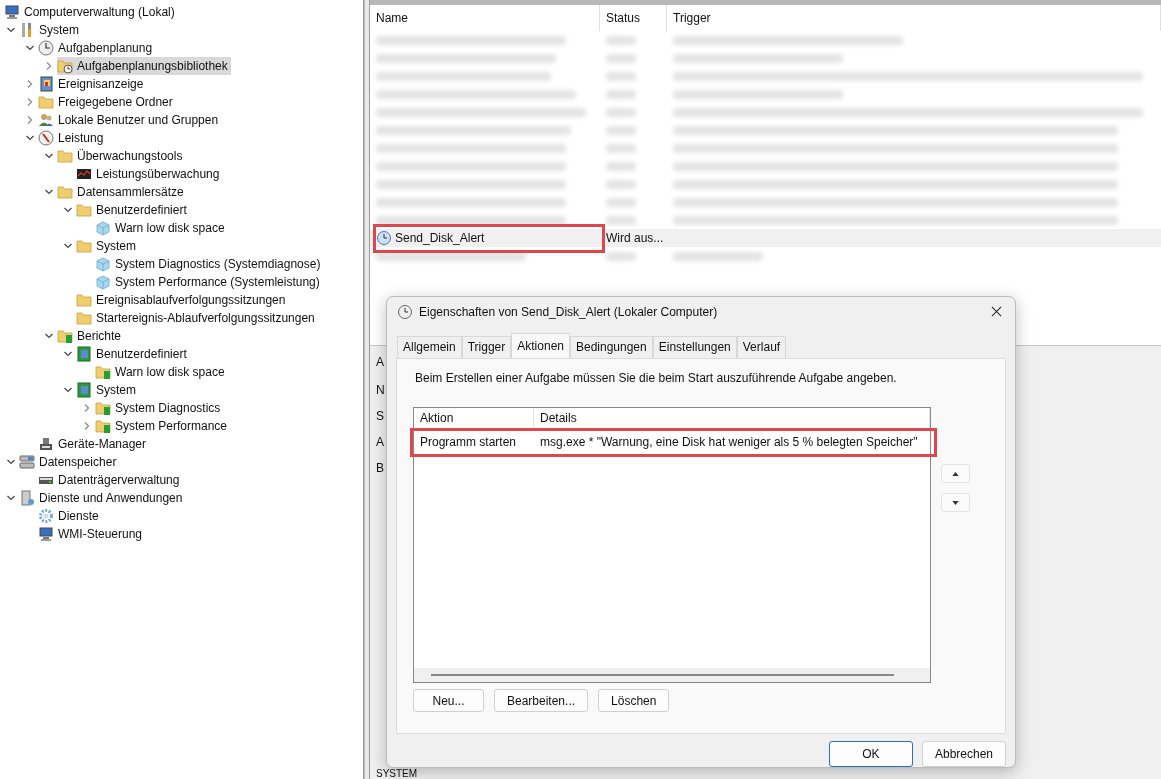 The width and height of the screenshot is (1161, 779). Describe the element at coordinates (209, 264) in the screenshot. I see `tree-item: System Diagnostics (Systemdiagnose)` at that location.